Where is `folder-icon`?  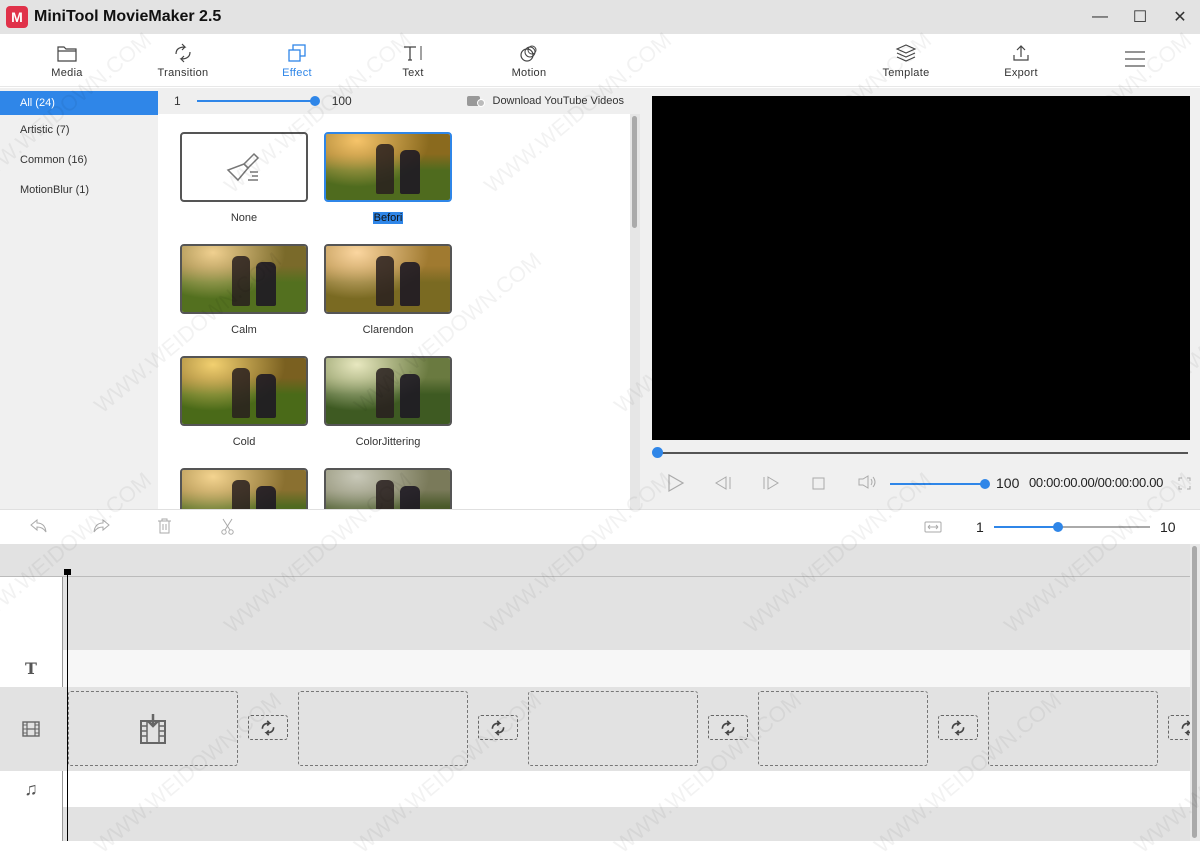 folder-icon is located at coordinates (67, 53).